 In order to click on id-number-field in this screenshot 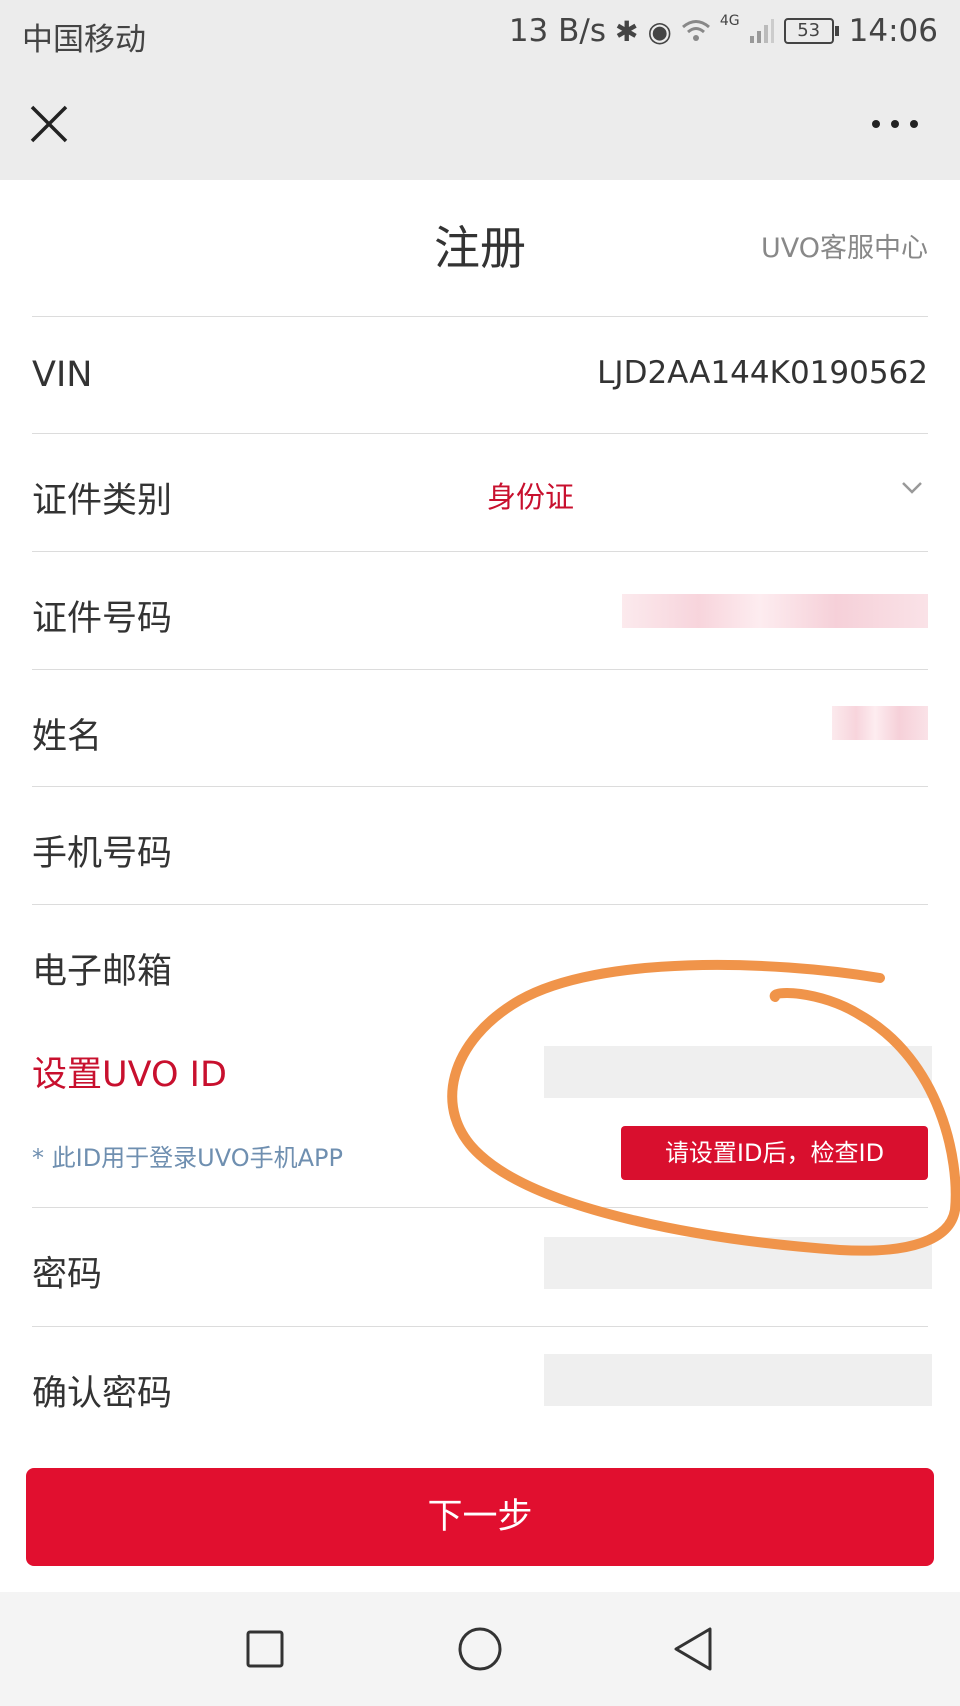, I will do `click(775, 611)`.